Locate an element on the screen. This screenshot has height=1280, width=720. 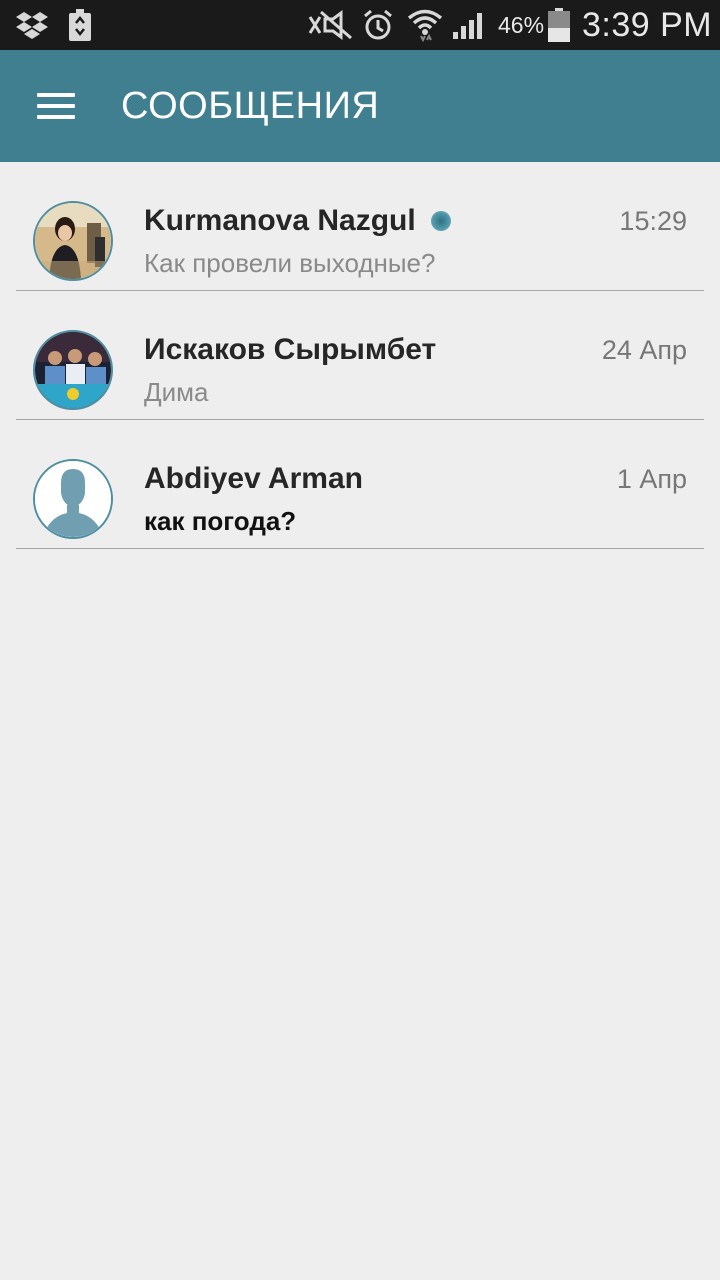
default-user-avatar-icon is located at coordinates (73, 499).